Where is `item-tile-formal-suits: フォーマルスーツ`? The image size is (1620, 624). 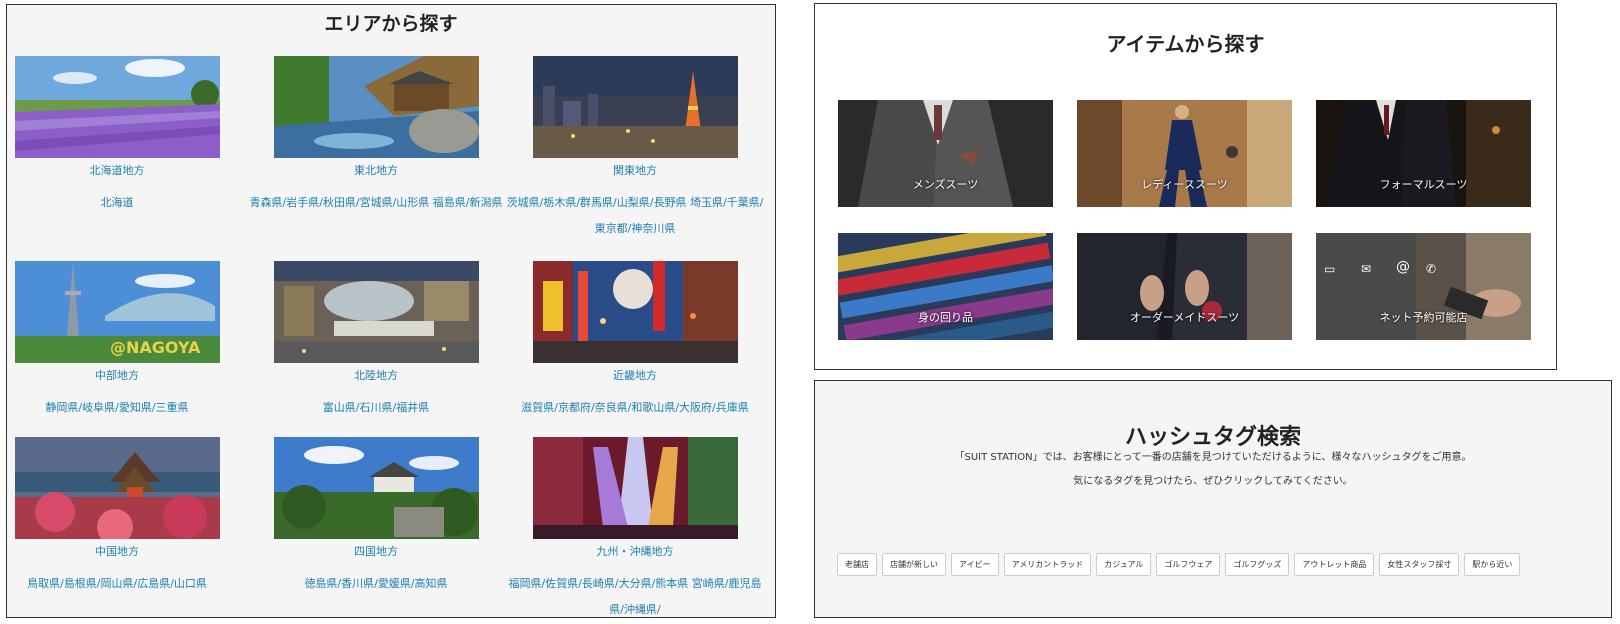
item-tile-formal-suits: フォーマルスーツ is located at coordinates (1423, 153).